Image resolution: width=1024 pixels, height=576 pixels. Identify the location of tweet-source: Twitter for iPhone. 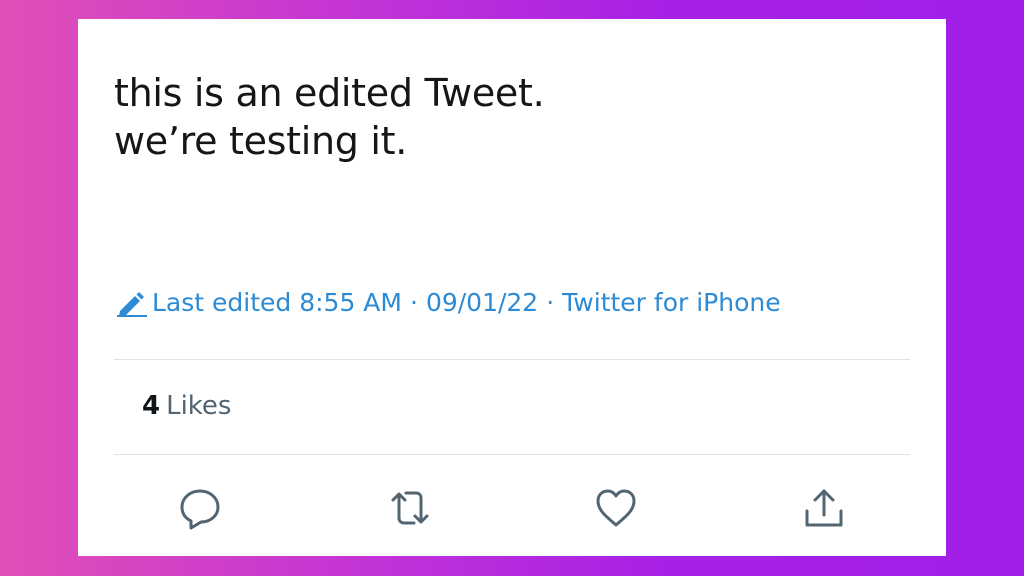
(671, 303).